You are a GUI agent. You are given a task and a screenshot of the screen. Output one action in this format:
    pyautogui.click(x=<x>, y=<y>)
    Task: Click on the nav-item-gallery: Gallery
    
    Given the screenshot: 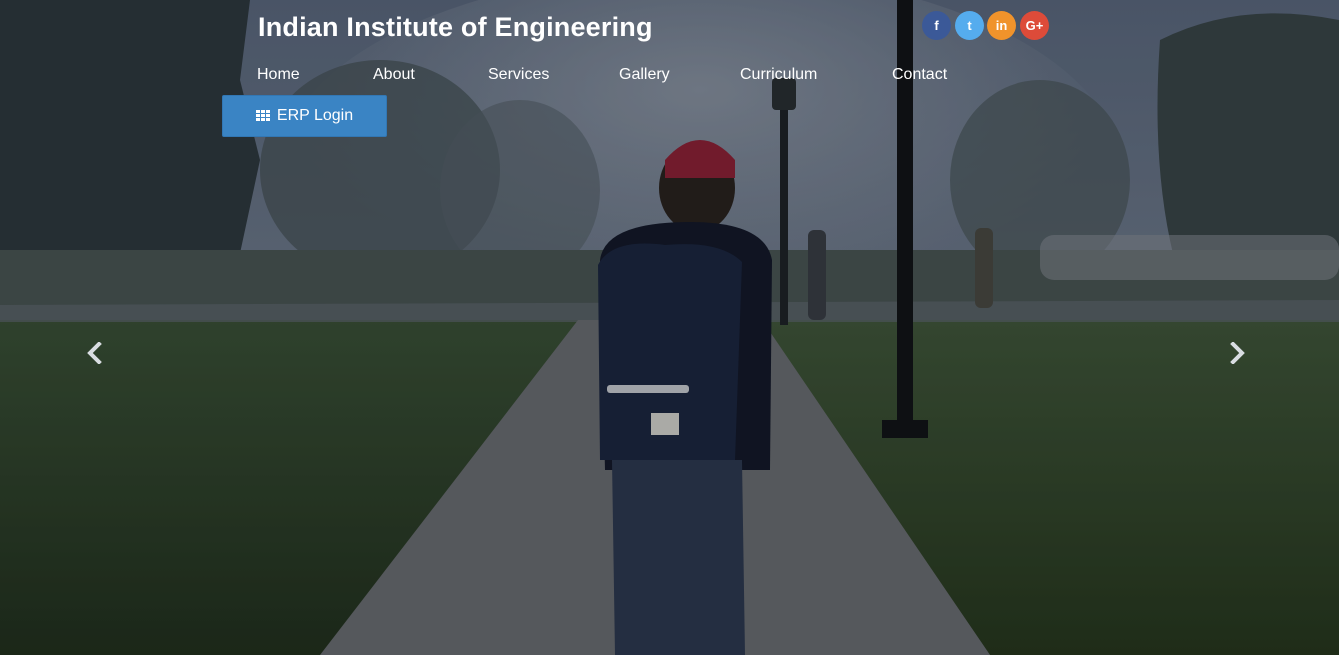 What is the action you would take?
    pyautogui.click(x=644, y=75)
    